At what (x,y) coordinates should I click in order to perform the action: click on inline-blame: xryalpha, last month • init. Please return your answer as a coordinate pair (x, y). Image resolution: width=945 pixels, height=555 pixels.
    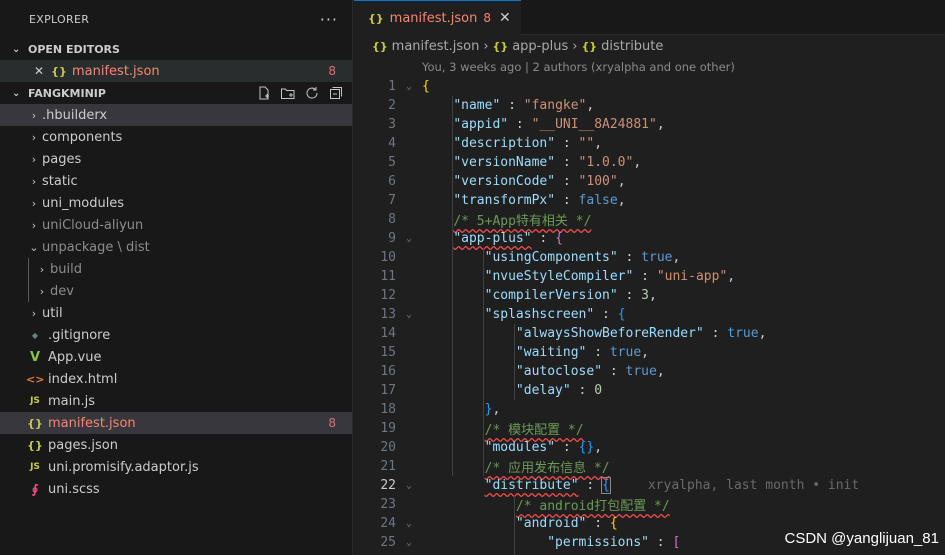
    Looking at the image, I should click on (753, 485).